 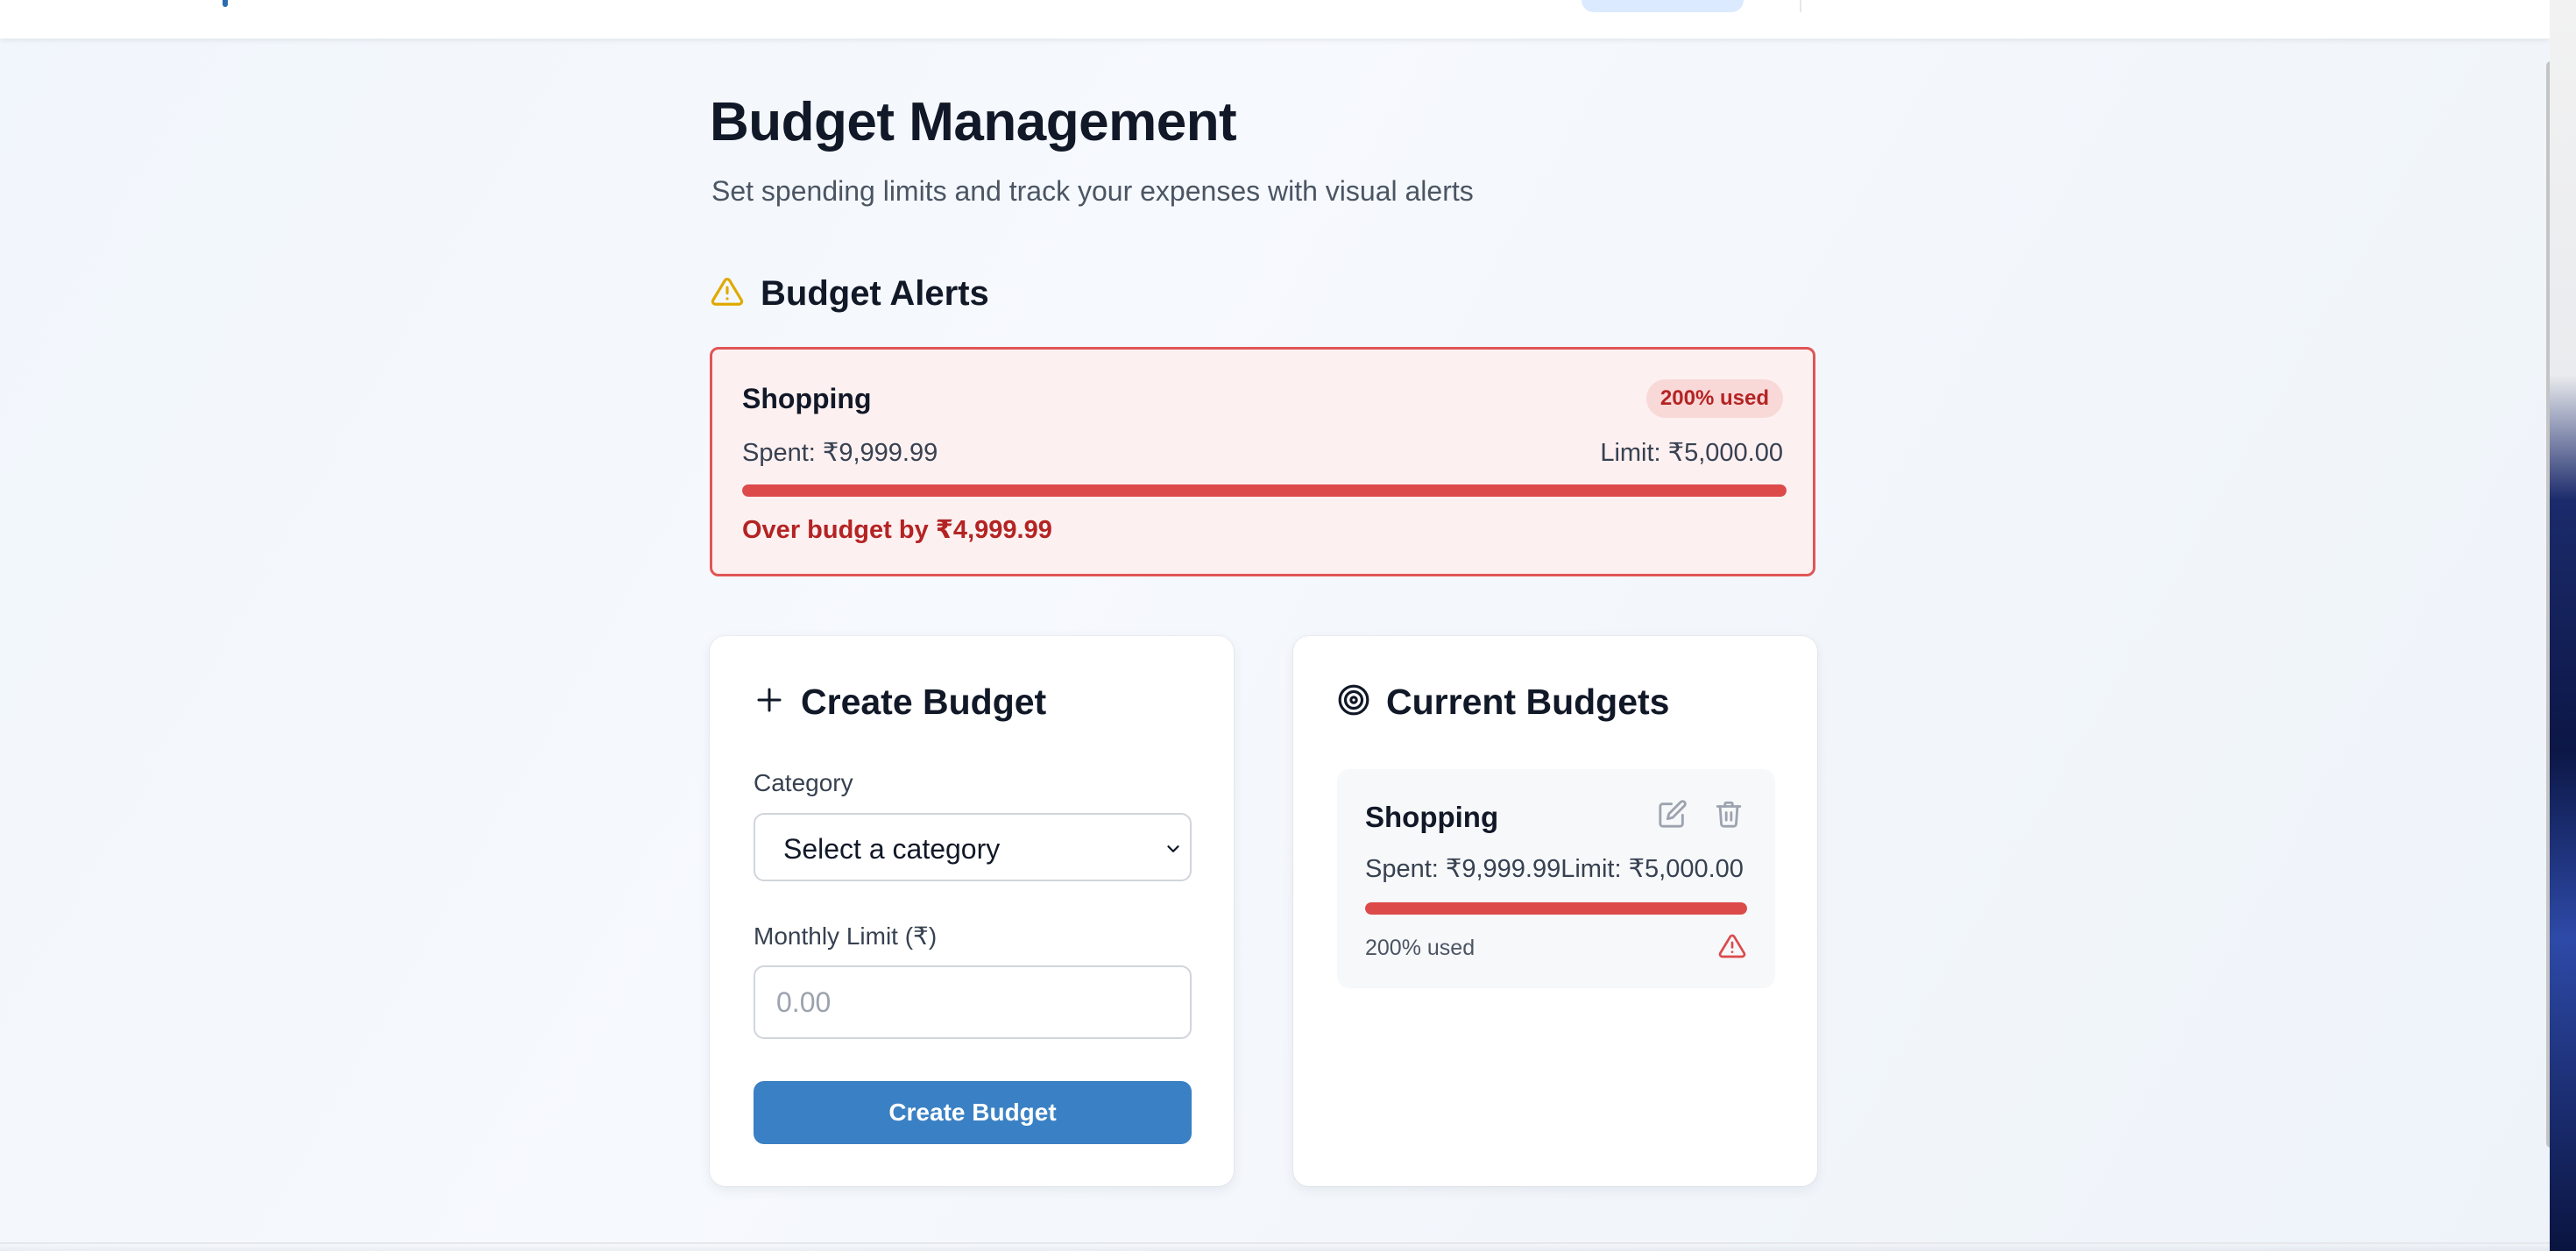 What do you see at coordinates (803, 782) in the screenshot?
I see `category-label: Category` at bounding box center [803, 782].